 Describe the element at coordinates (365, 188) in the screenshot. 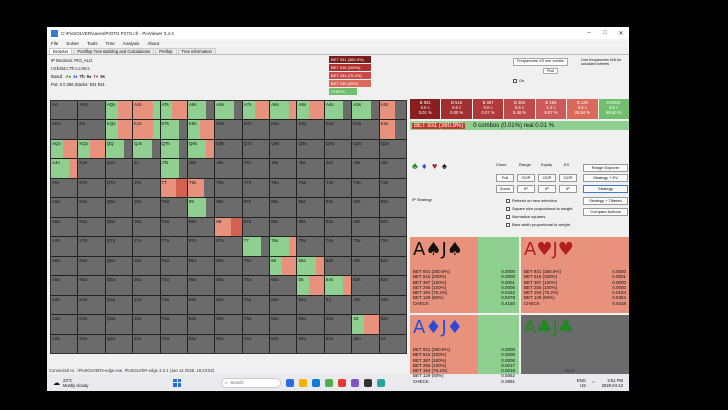

I see `hand-cell: T3s` at that location.